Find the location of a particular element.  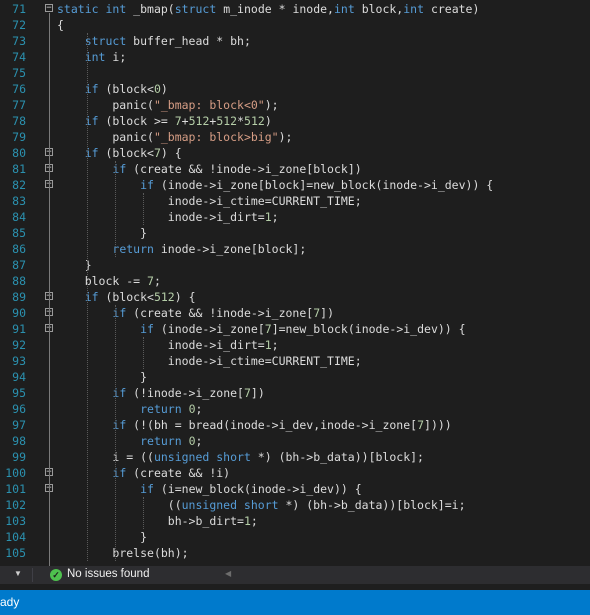

code-line: 83 inode->i_ctime=CURRENT_TIME; is located at coordinates (295, 201).